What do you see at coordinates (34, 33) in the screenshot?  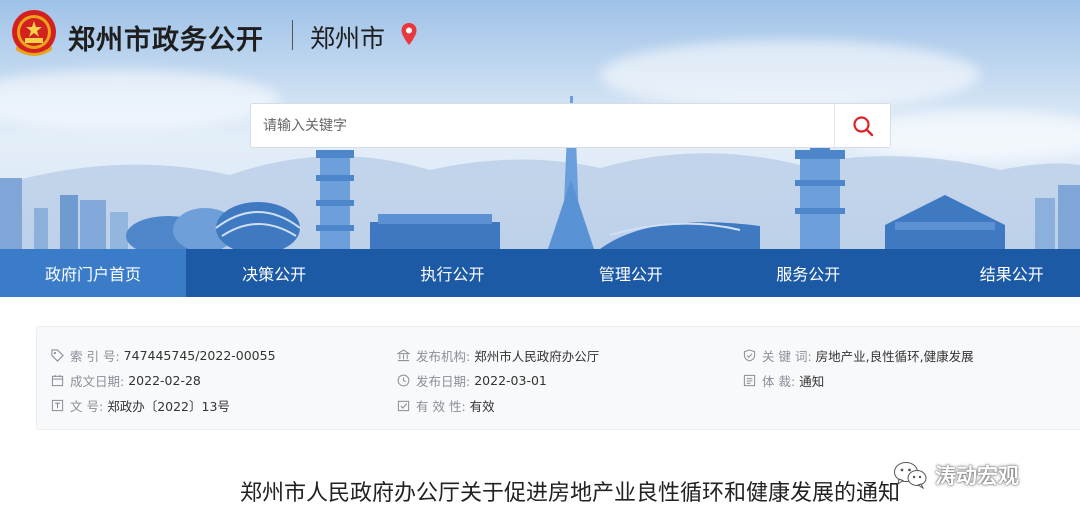 I see `national-emblem-logo` at bounding box center [34, 33].